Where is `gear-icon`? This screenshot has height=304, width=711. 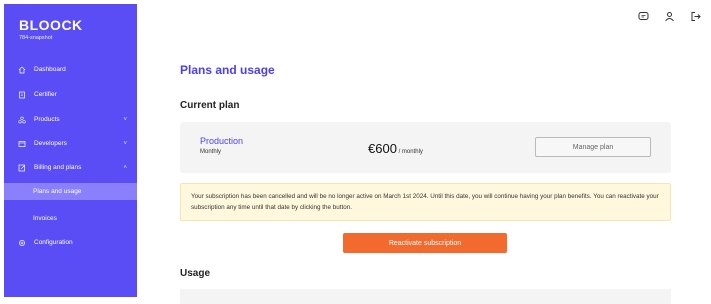 gear-icon is located at coordinates (22, 243).